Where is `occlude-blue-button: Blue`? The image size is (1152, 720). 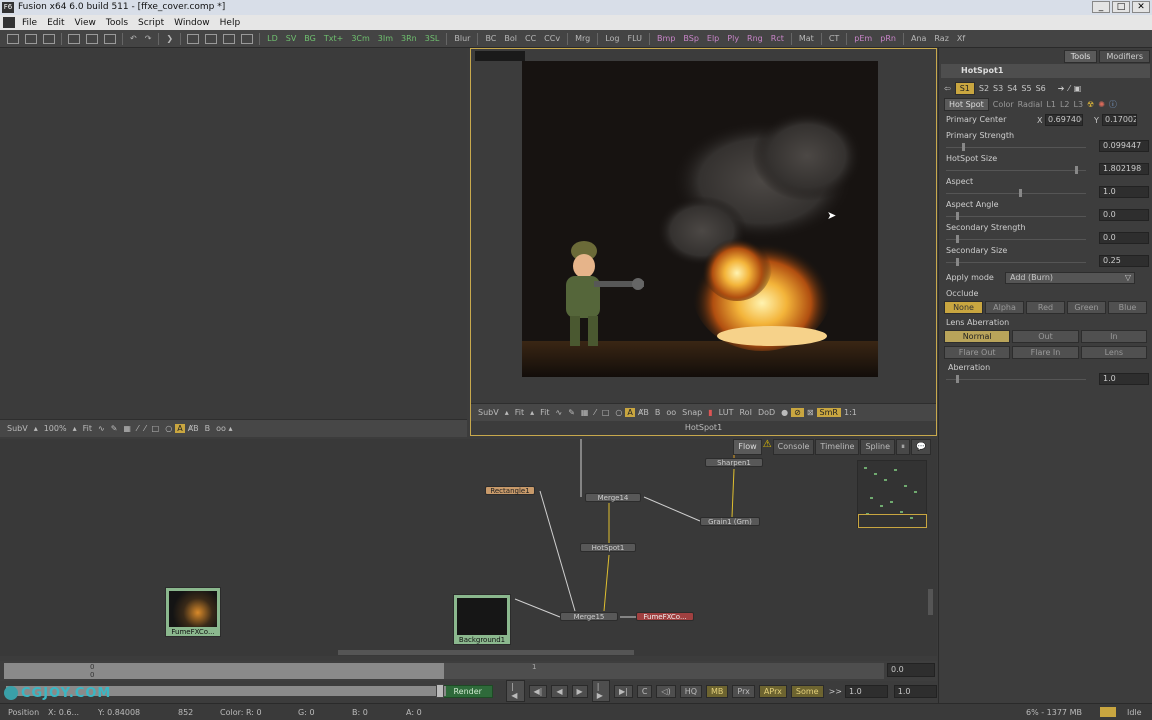 occlude-blue-button: Blue is located at coordinates (1127, 307).